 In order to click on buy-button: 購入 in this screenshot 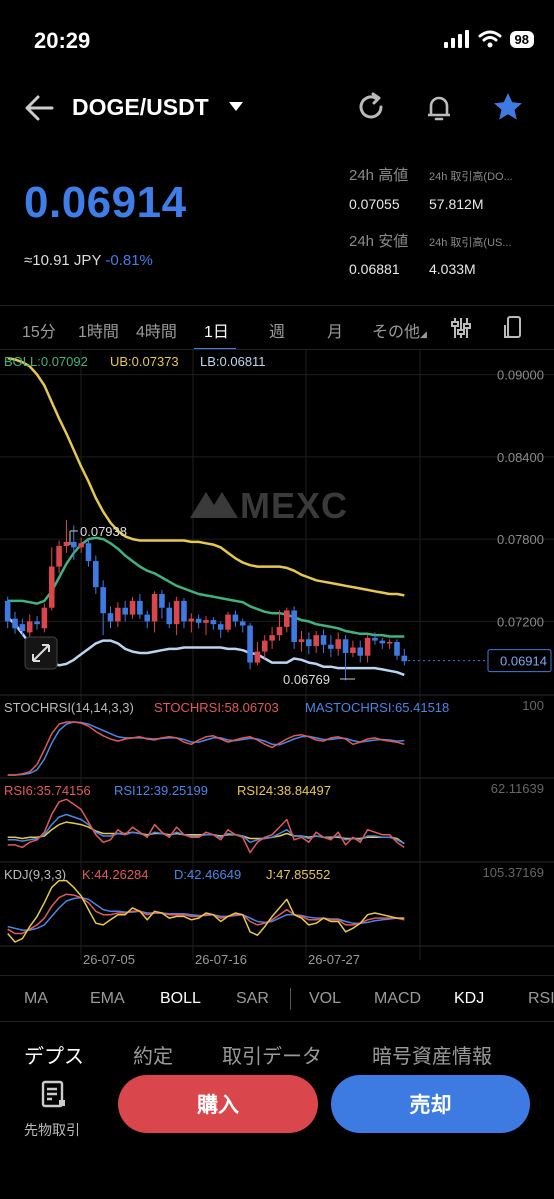, I will do `click(218, 1104)`.